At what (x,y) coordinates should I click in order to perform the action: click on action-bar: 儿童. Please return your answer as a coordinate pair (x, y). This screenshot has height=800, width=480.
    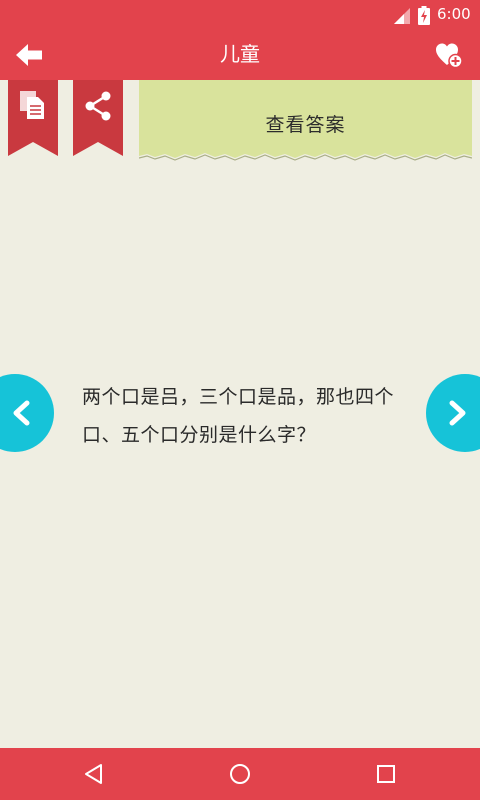
    Looking at the image, I should click on (240, 55).